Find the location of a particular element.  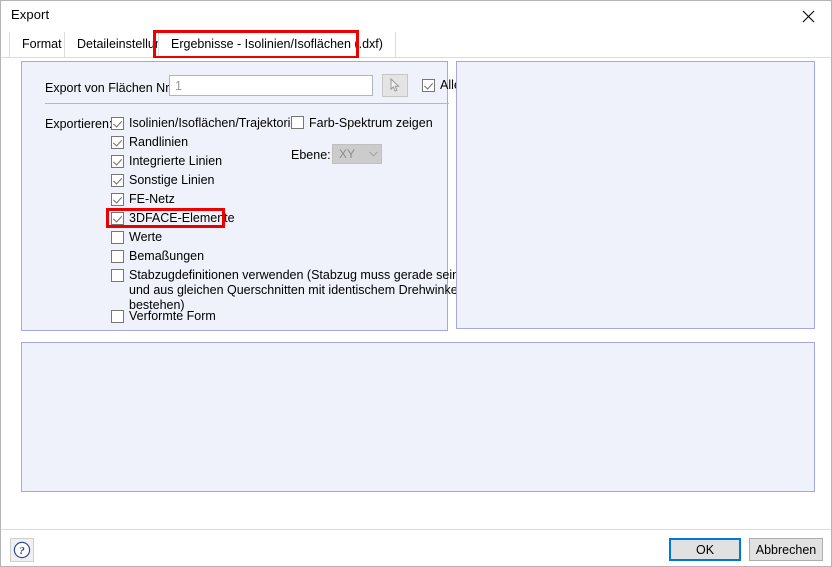

checkbox-label: Werte is located at coordinates (146, 237).